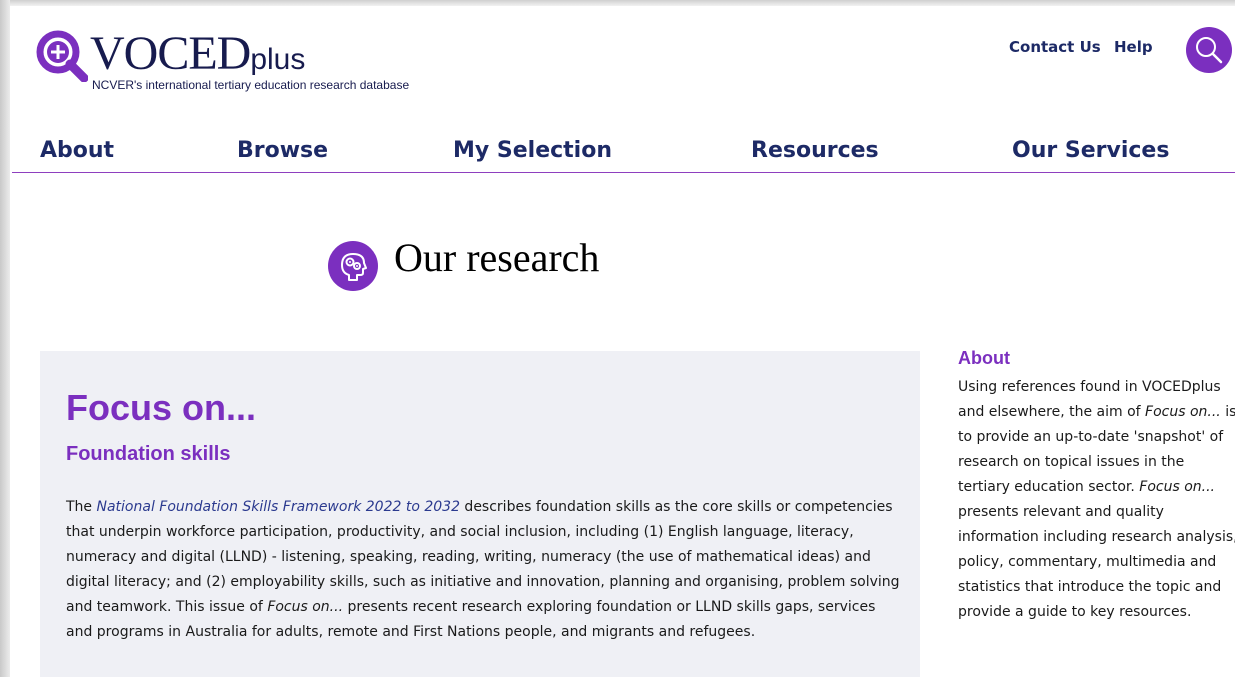 The width and height of the screenshot is (1235, 677). What do you see at coordinates (497, 257) in the screenshot?
I see `page-title: Our research` at bounding box center [497, 257].